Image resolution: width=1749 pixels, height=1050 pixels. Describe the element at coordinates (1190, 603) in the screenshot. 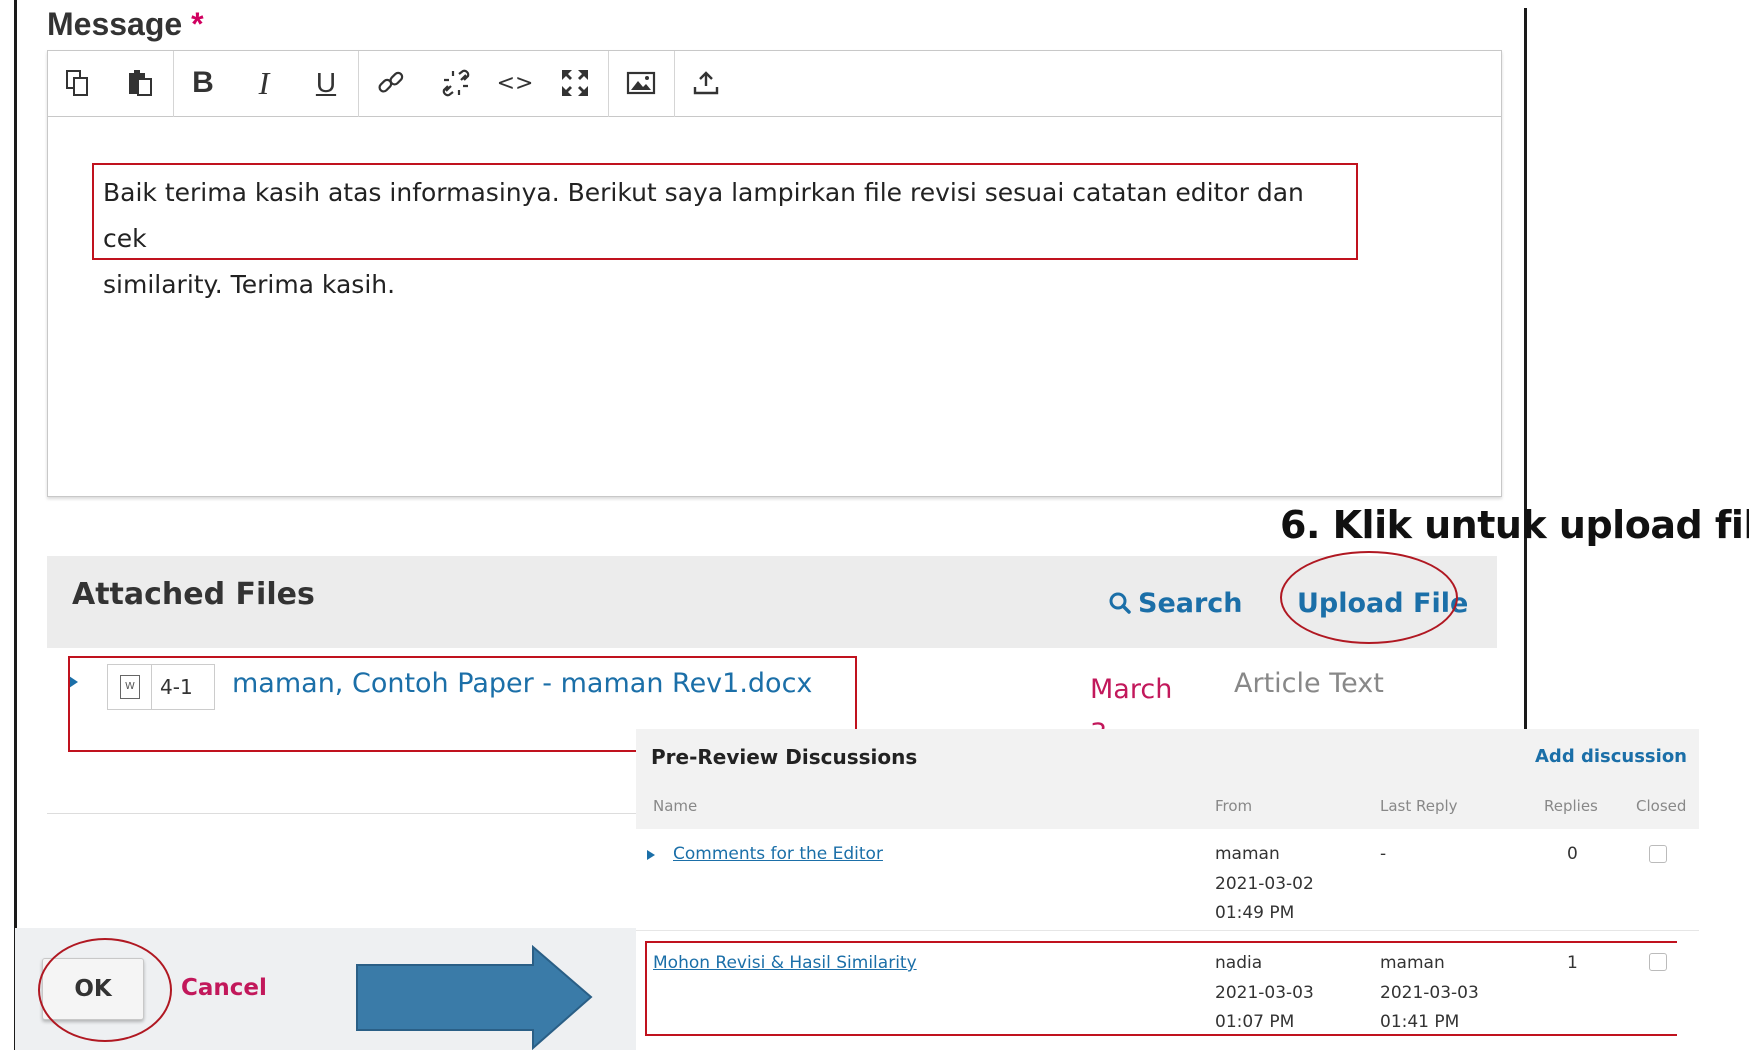

I see `search-label: Search` at that location.